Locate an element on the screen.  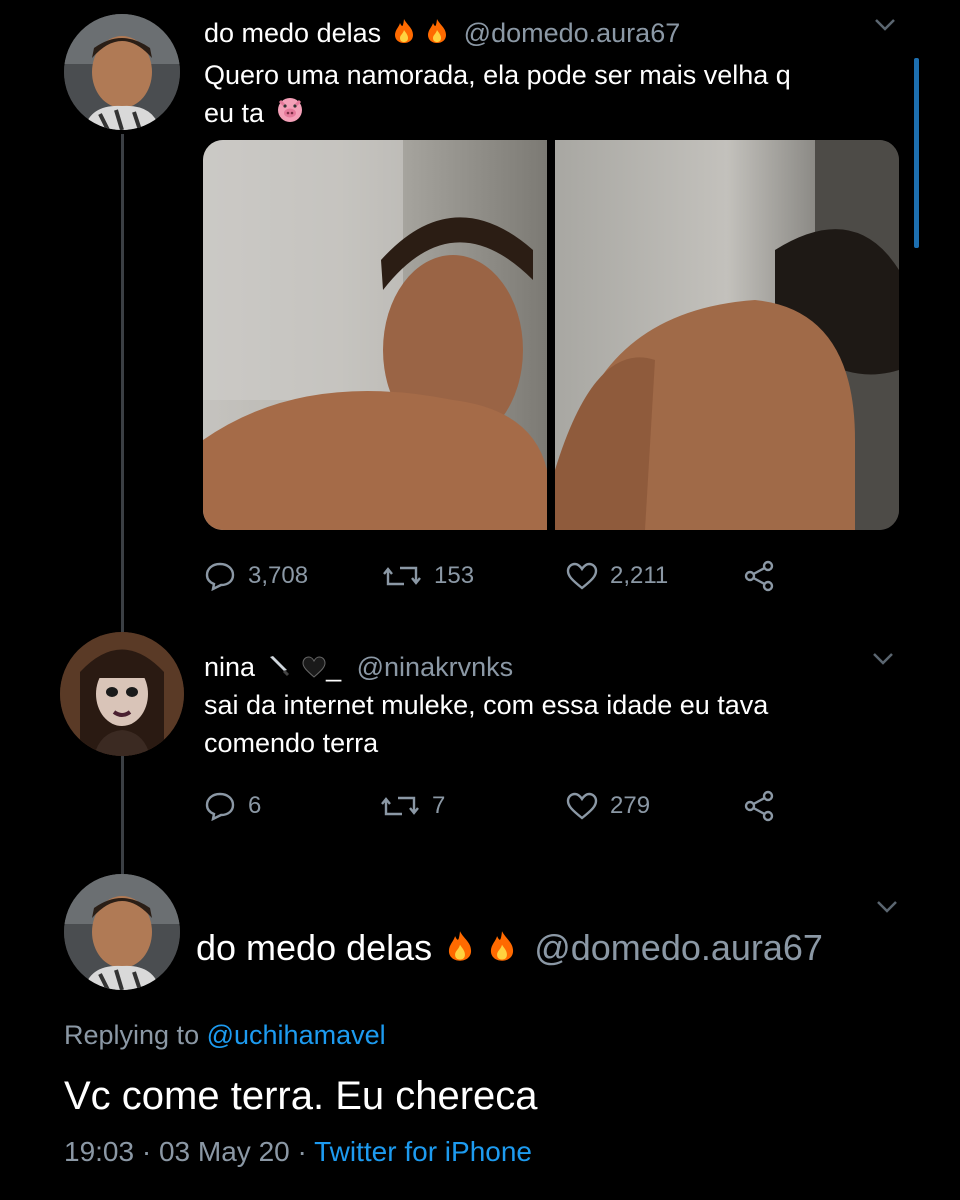
handle: @ninakrvnks is located at coordinates (435, 667).